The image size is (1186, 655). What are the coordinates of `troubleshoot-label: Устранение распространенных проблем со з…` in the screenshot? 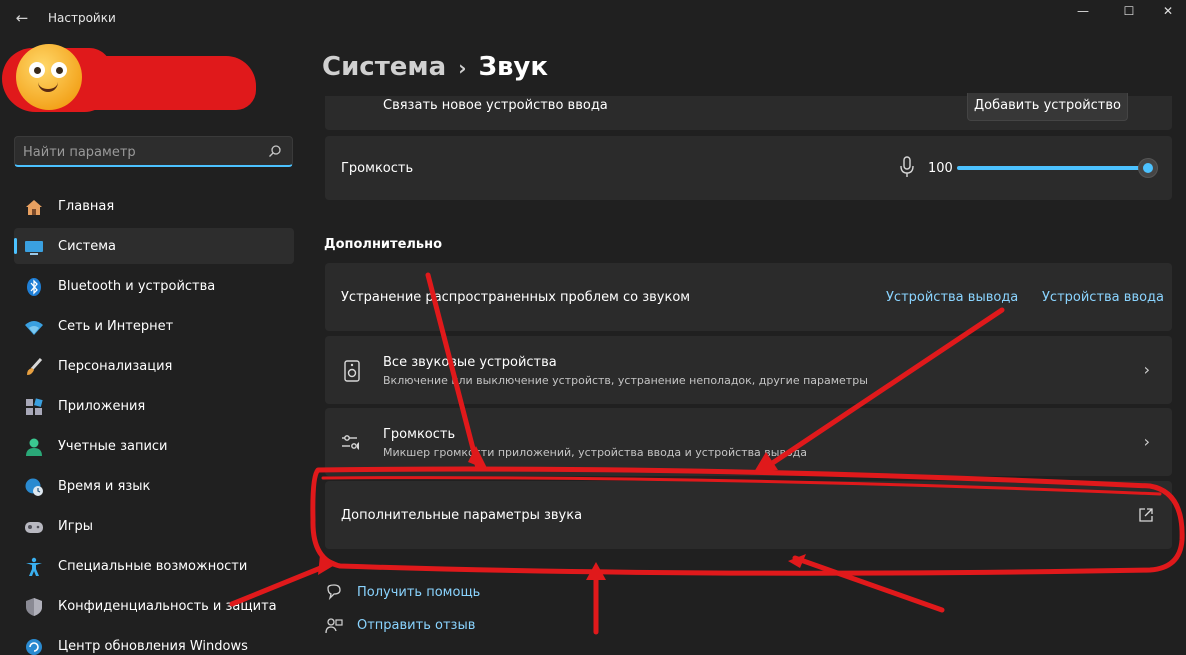 It's located at (516, 297).